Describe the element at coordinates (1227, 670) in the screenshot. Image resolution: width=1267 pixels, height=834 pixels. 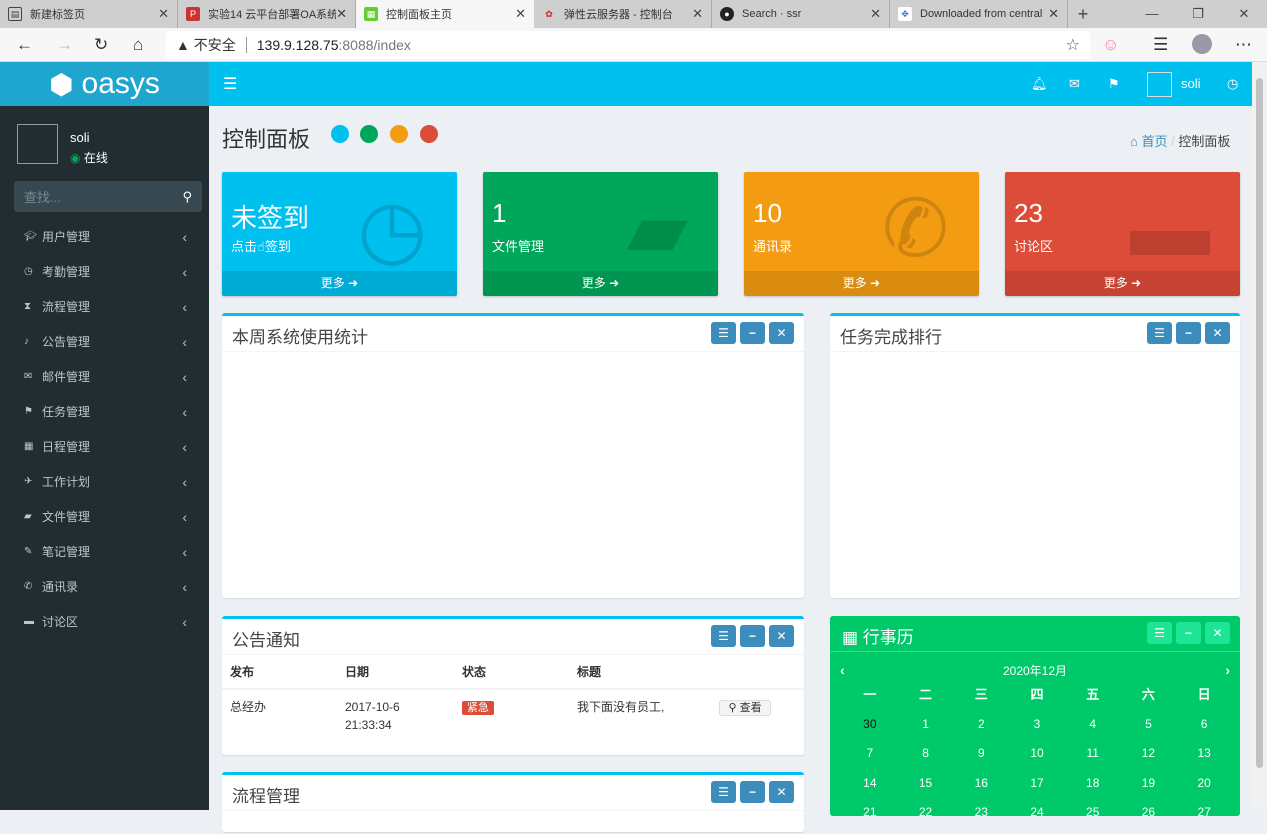
I see `next-month-icon: ›` at that location.